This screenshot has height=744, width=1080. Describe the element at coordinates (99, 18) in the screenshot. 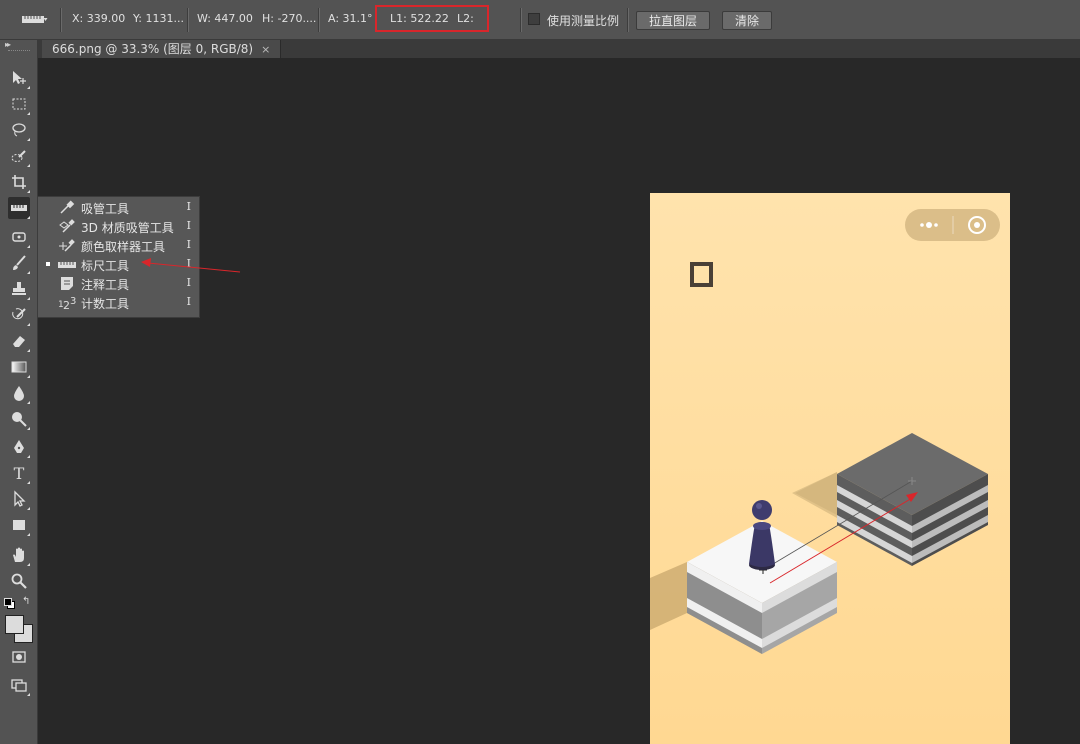

I see `x-readout: X: 339.00` at that location.